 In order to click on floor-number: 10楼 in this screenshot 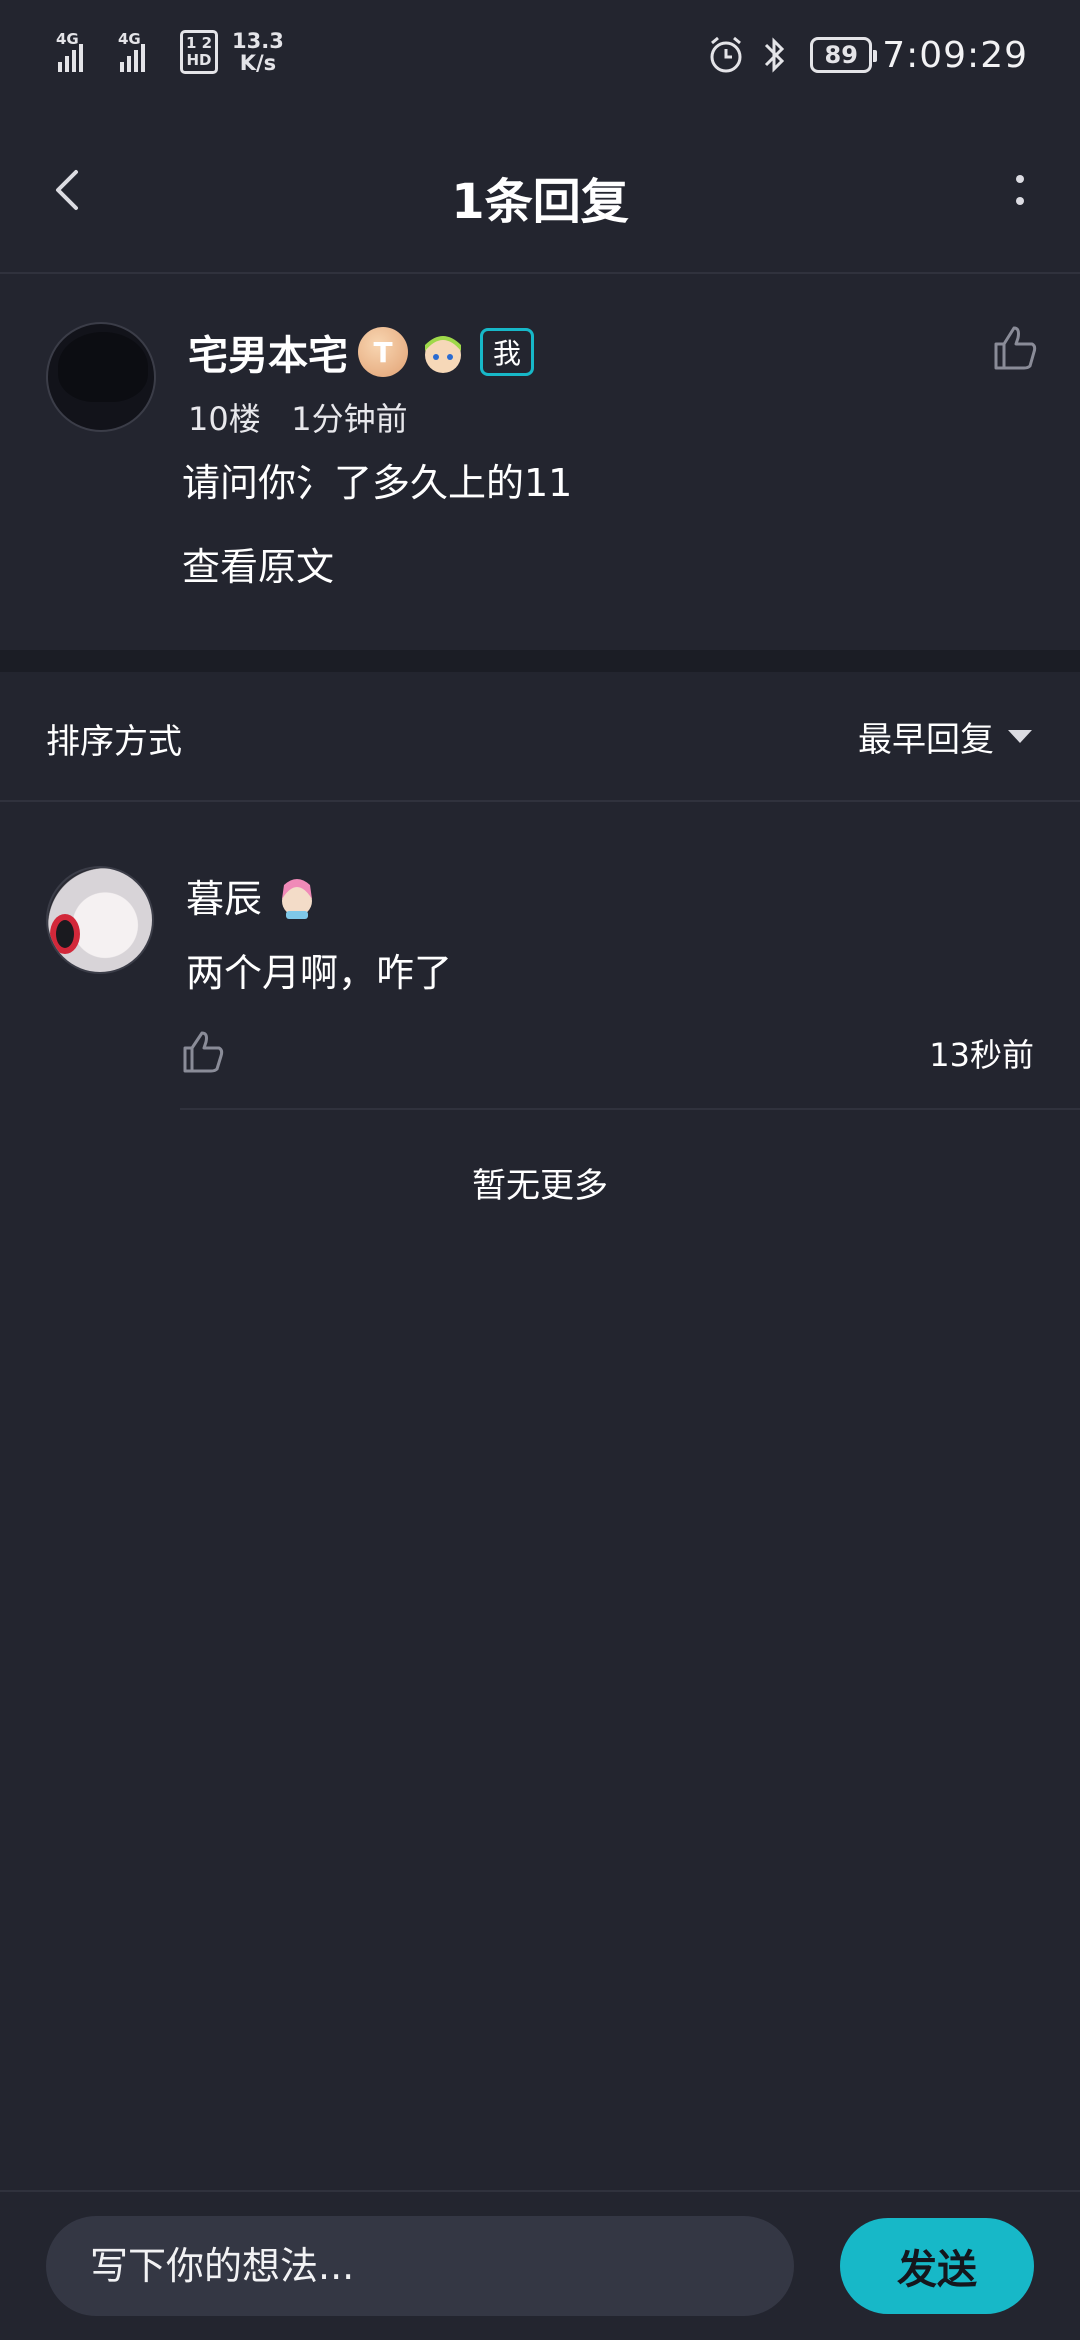, I will do `click(224, 419)`.